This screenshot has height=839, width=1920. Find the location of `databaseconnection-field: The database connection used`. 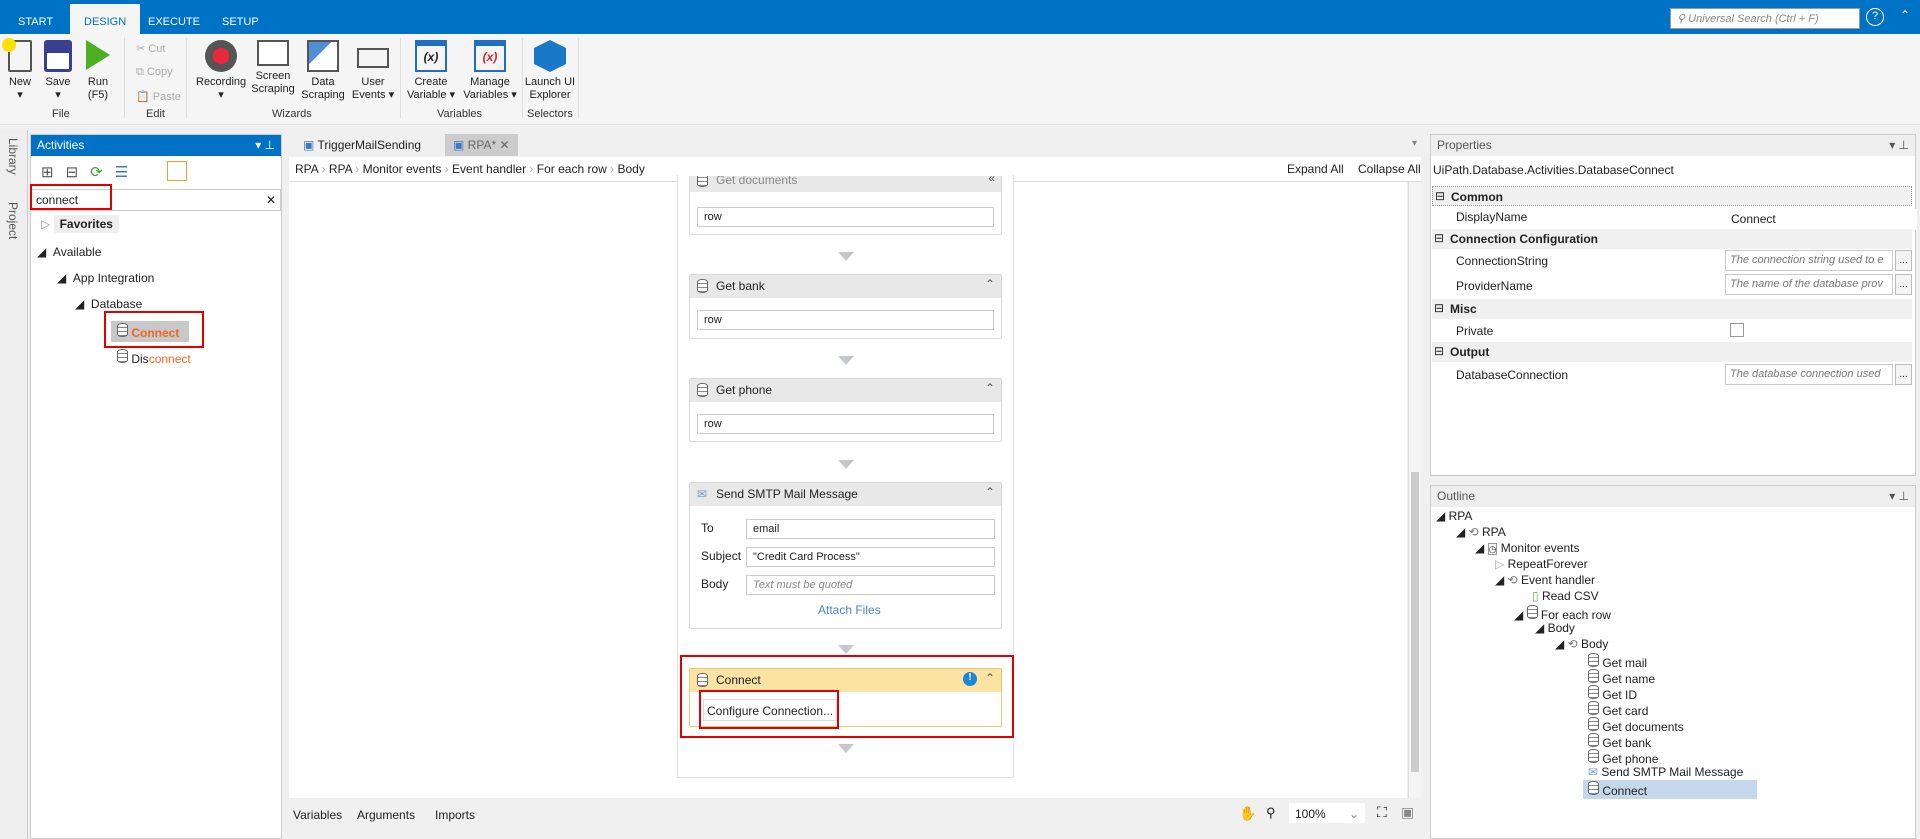

databaseconnection-field: The database connection used is located at coordinates (1809, 374).